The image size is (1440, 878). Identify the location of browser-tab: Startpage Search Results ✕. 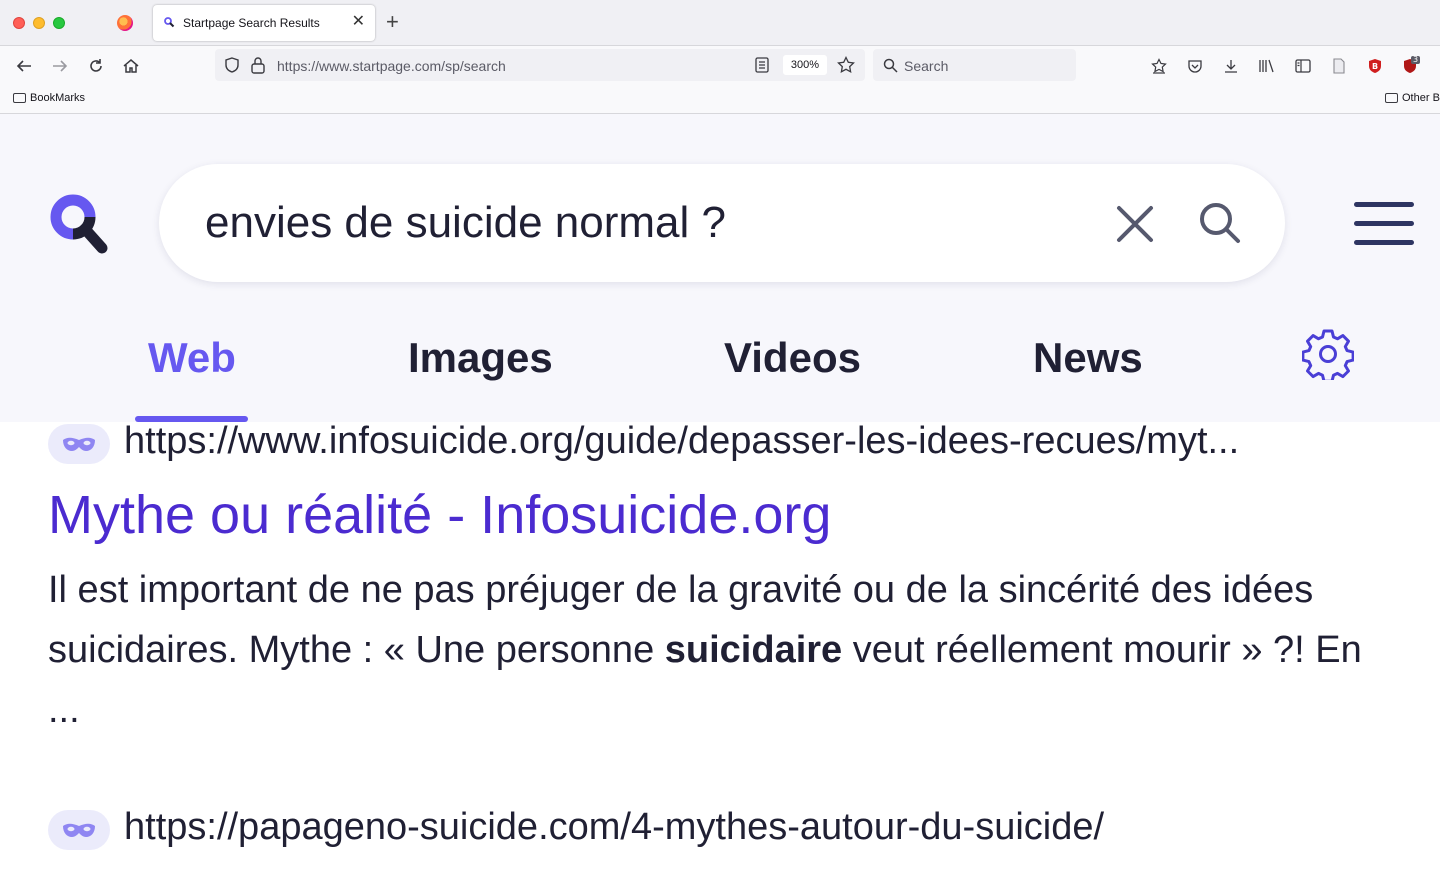
(264, 23).